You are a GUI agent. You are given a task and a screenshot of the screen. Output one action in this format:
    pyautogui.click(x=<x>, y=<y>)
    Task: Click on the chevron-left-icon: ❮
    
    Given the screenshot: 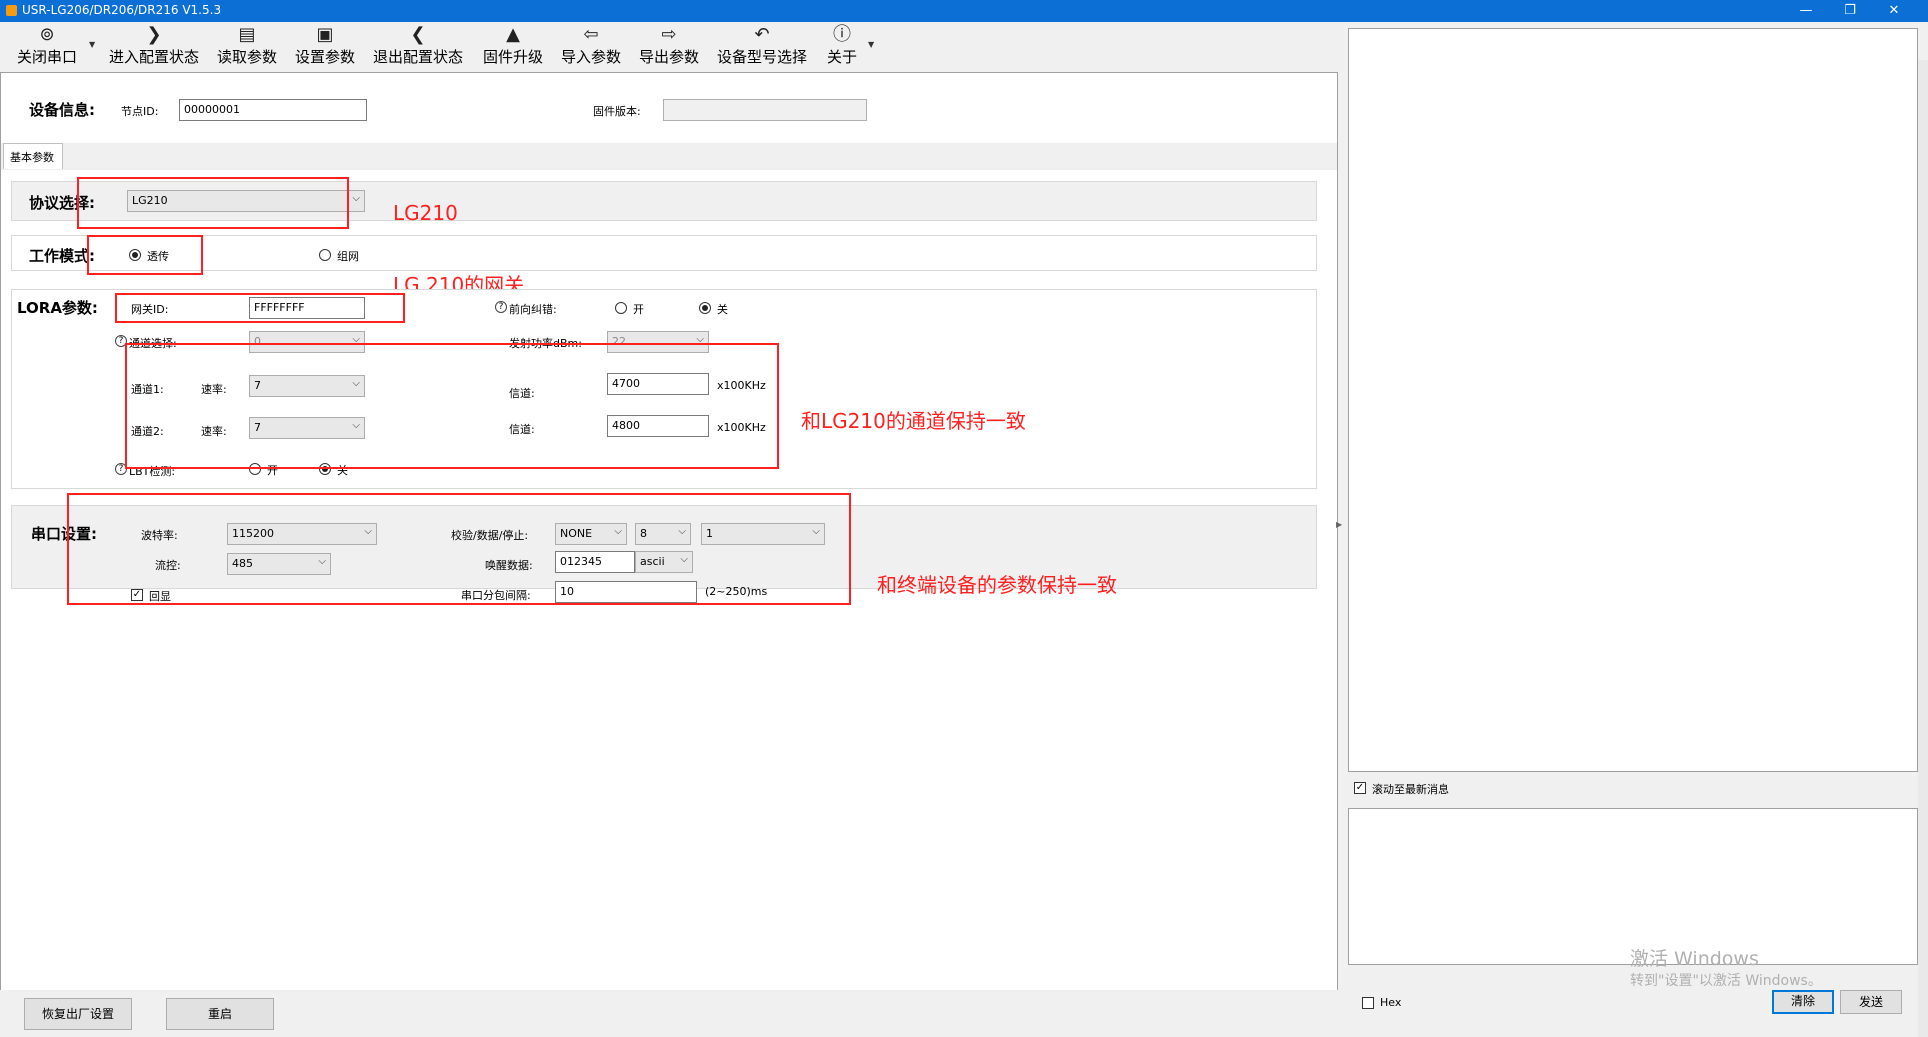 What is the action you would take?
    pyautogui.click(x=418, y=34)
    